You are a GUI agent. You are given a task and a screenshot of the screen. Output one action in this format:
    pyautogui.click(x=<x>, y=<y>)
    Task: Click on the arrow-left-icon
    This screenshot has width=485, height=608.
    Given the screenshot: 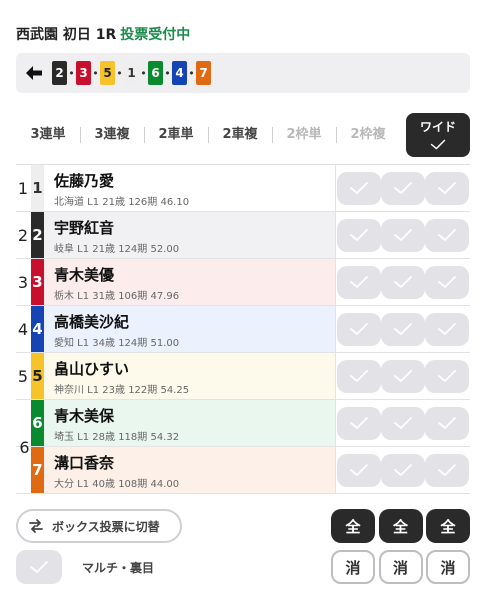 What is the action you would take?
    pyautogui.click(x=34, y=73)
    